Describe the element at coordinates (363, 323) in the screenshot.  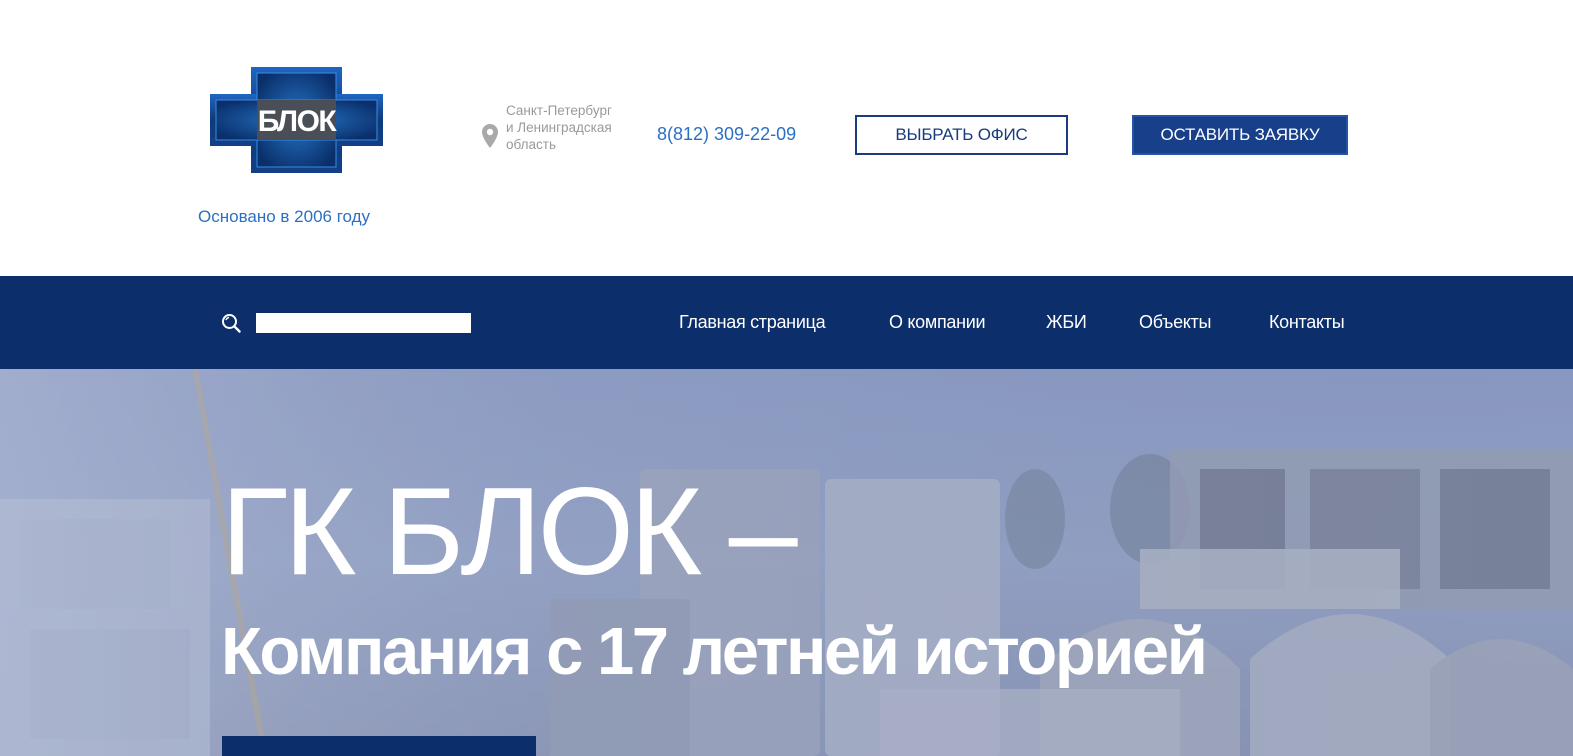
I see `search-input` at that location.